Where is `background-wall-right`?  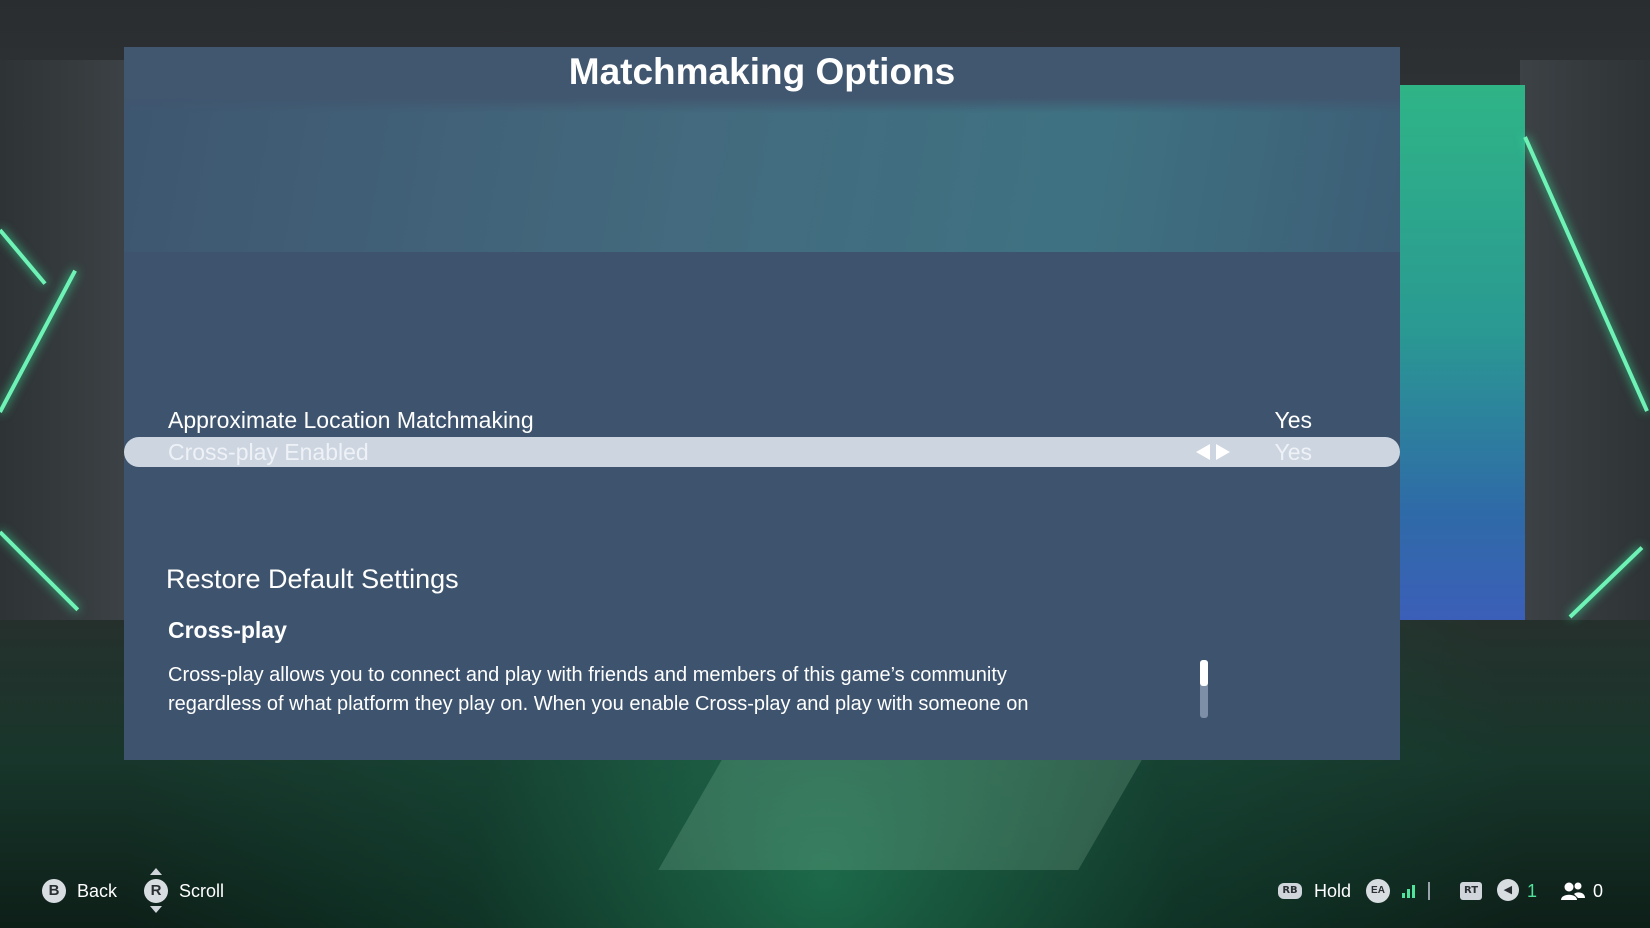 background-wall-right is located at coordinates (1585, 340).